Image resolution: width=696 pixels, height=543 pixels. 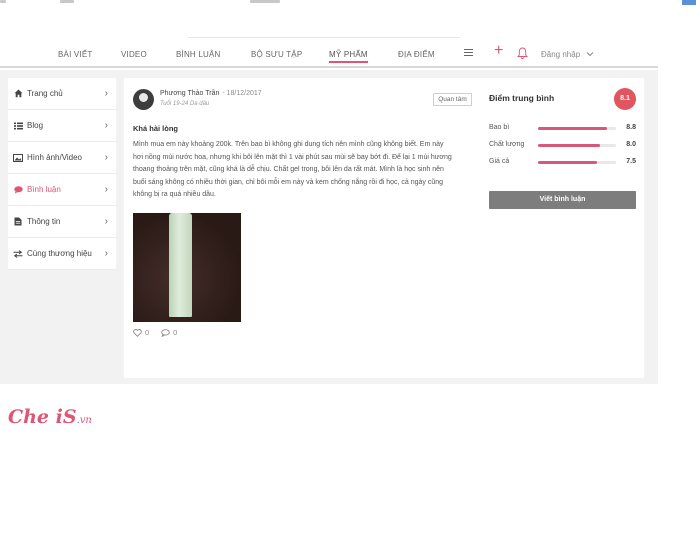 What do you see at coordinates (18, 190) in the screenshot?
I see `comment-icon` at bounding box center [18, 190].